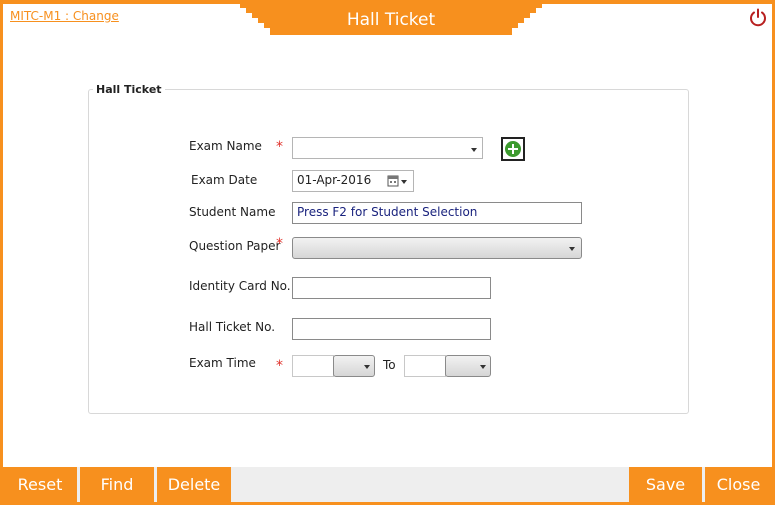 This screenshot has width=775, height=505. I want to click on header-tab: Hall Ticket, so click(391, 19).